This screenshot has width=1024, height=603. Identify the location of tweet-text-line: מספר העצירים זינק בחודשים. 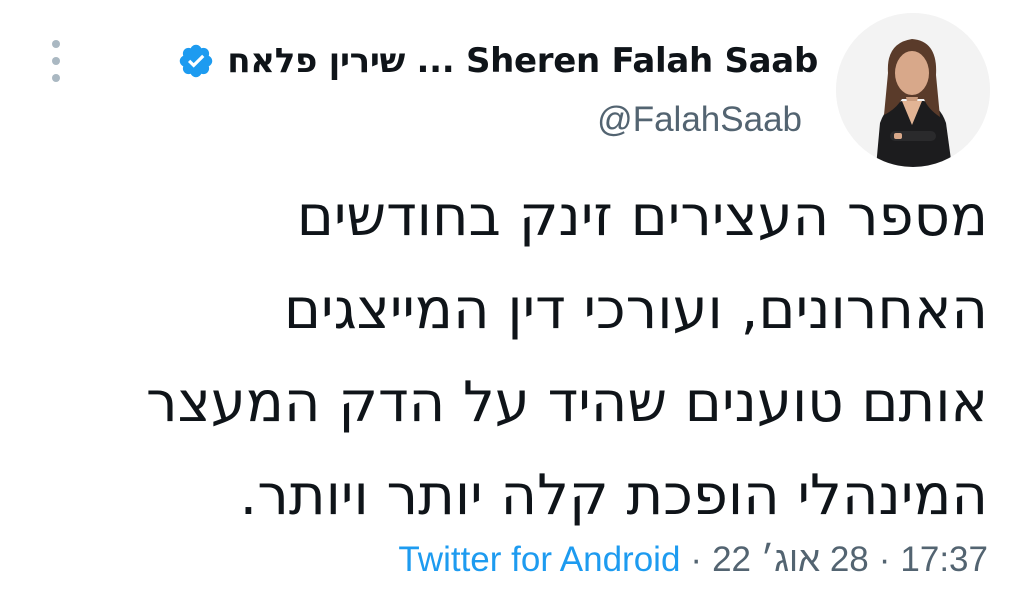
(642, 216).